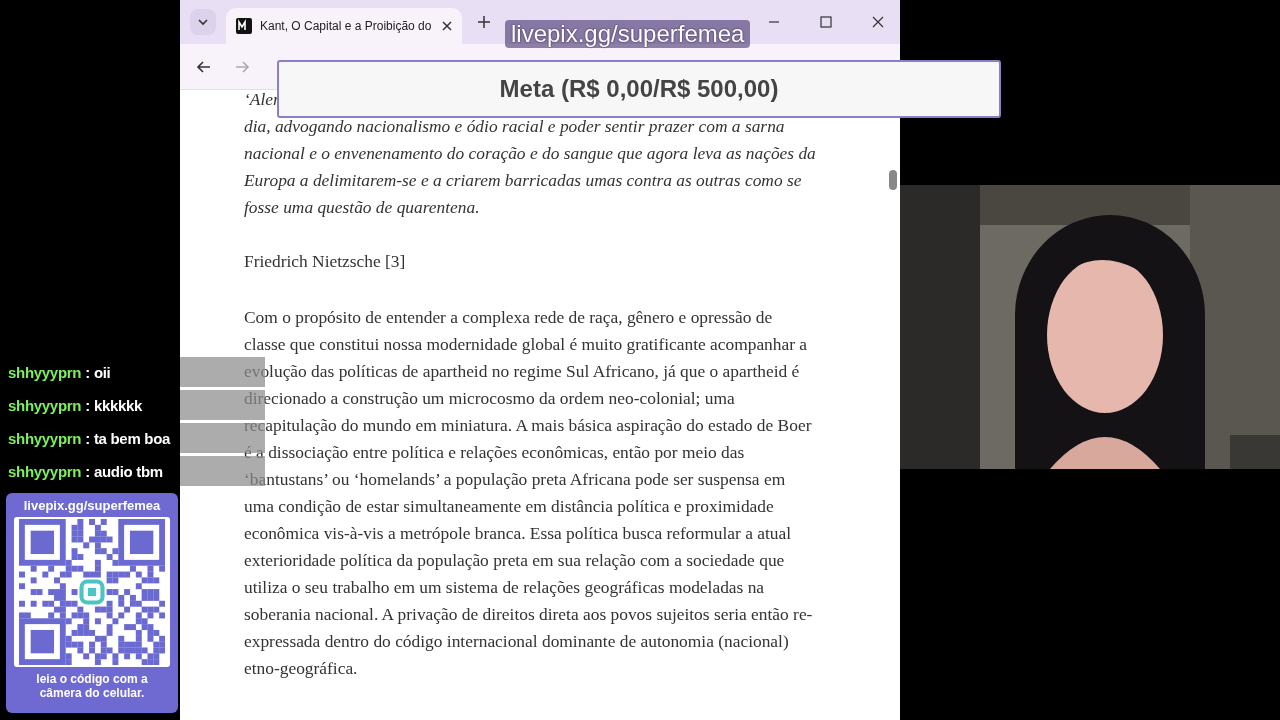  I want to click on browser-tab: Kant, O Capital e a Proibição do, so click(344, 26).